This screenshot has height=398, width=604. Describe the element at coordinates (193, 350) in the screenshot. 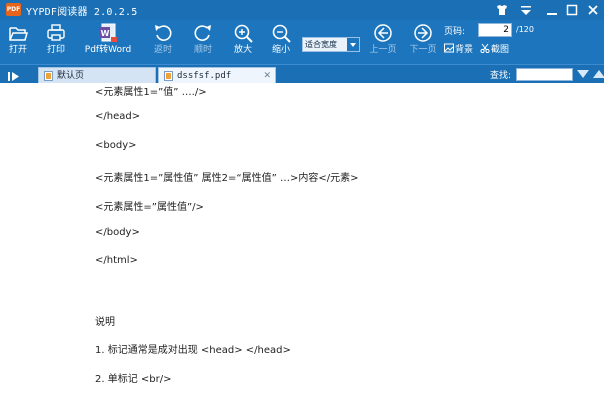

I see `doc-line: 1. 标记通常是成对出现 <head> </head>` at that location.